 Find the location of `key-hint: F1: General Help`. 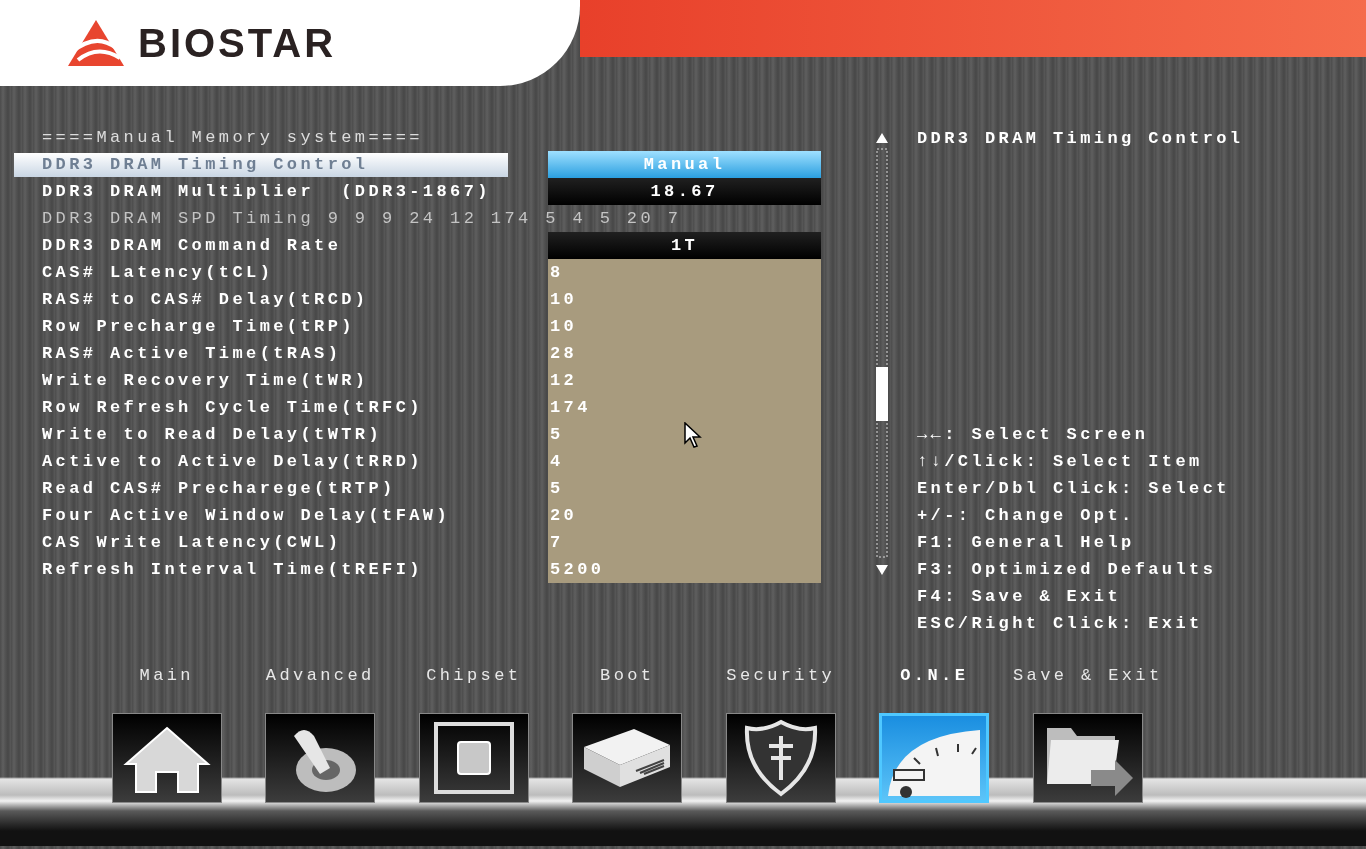

key-hint: F1: General Help is located at coordinates (1026, 542).